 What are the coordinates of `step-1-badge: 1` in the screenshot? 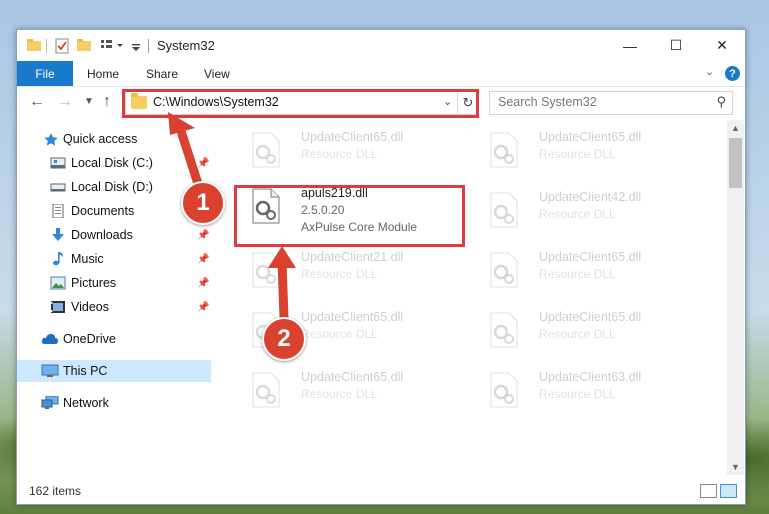 It's located at (203, 203).